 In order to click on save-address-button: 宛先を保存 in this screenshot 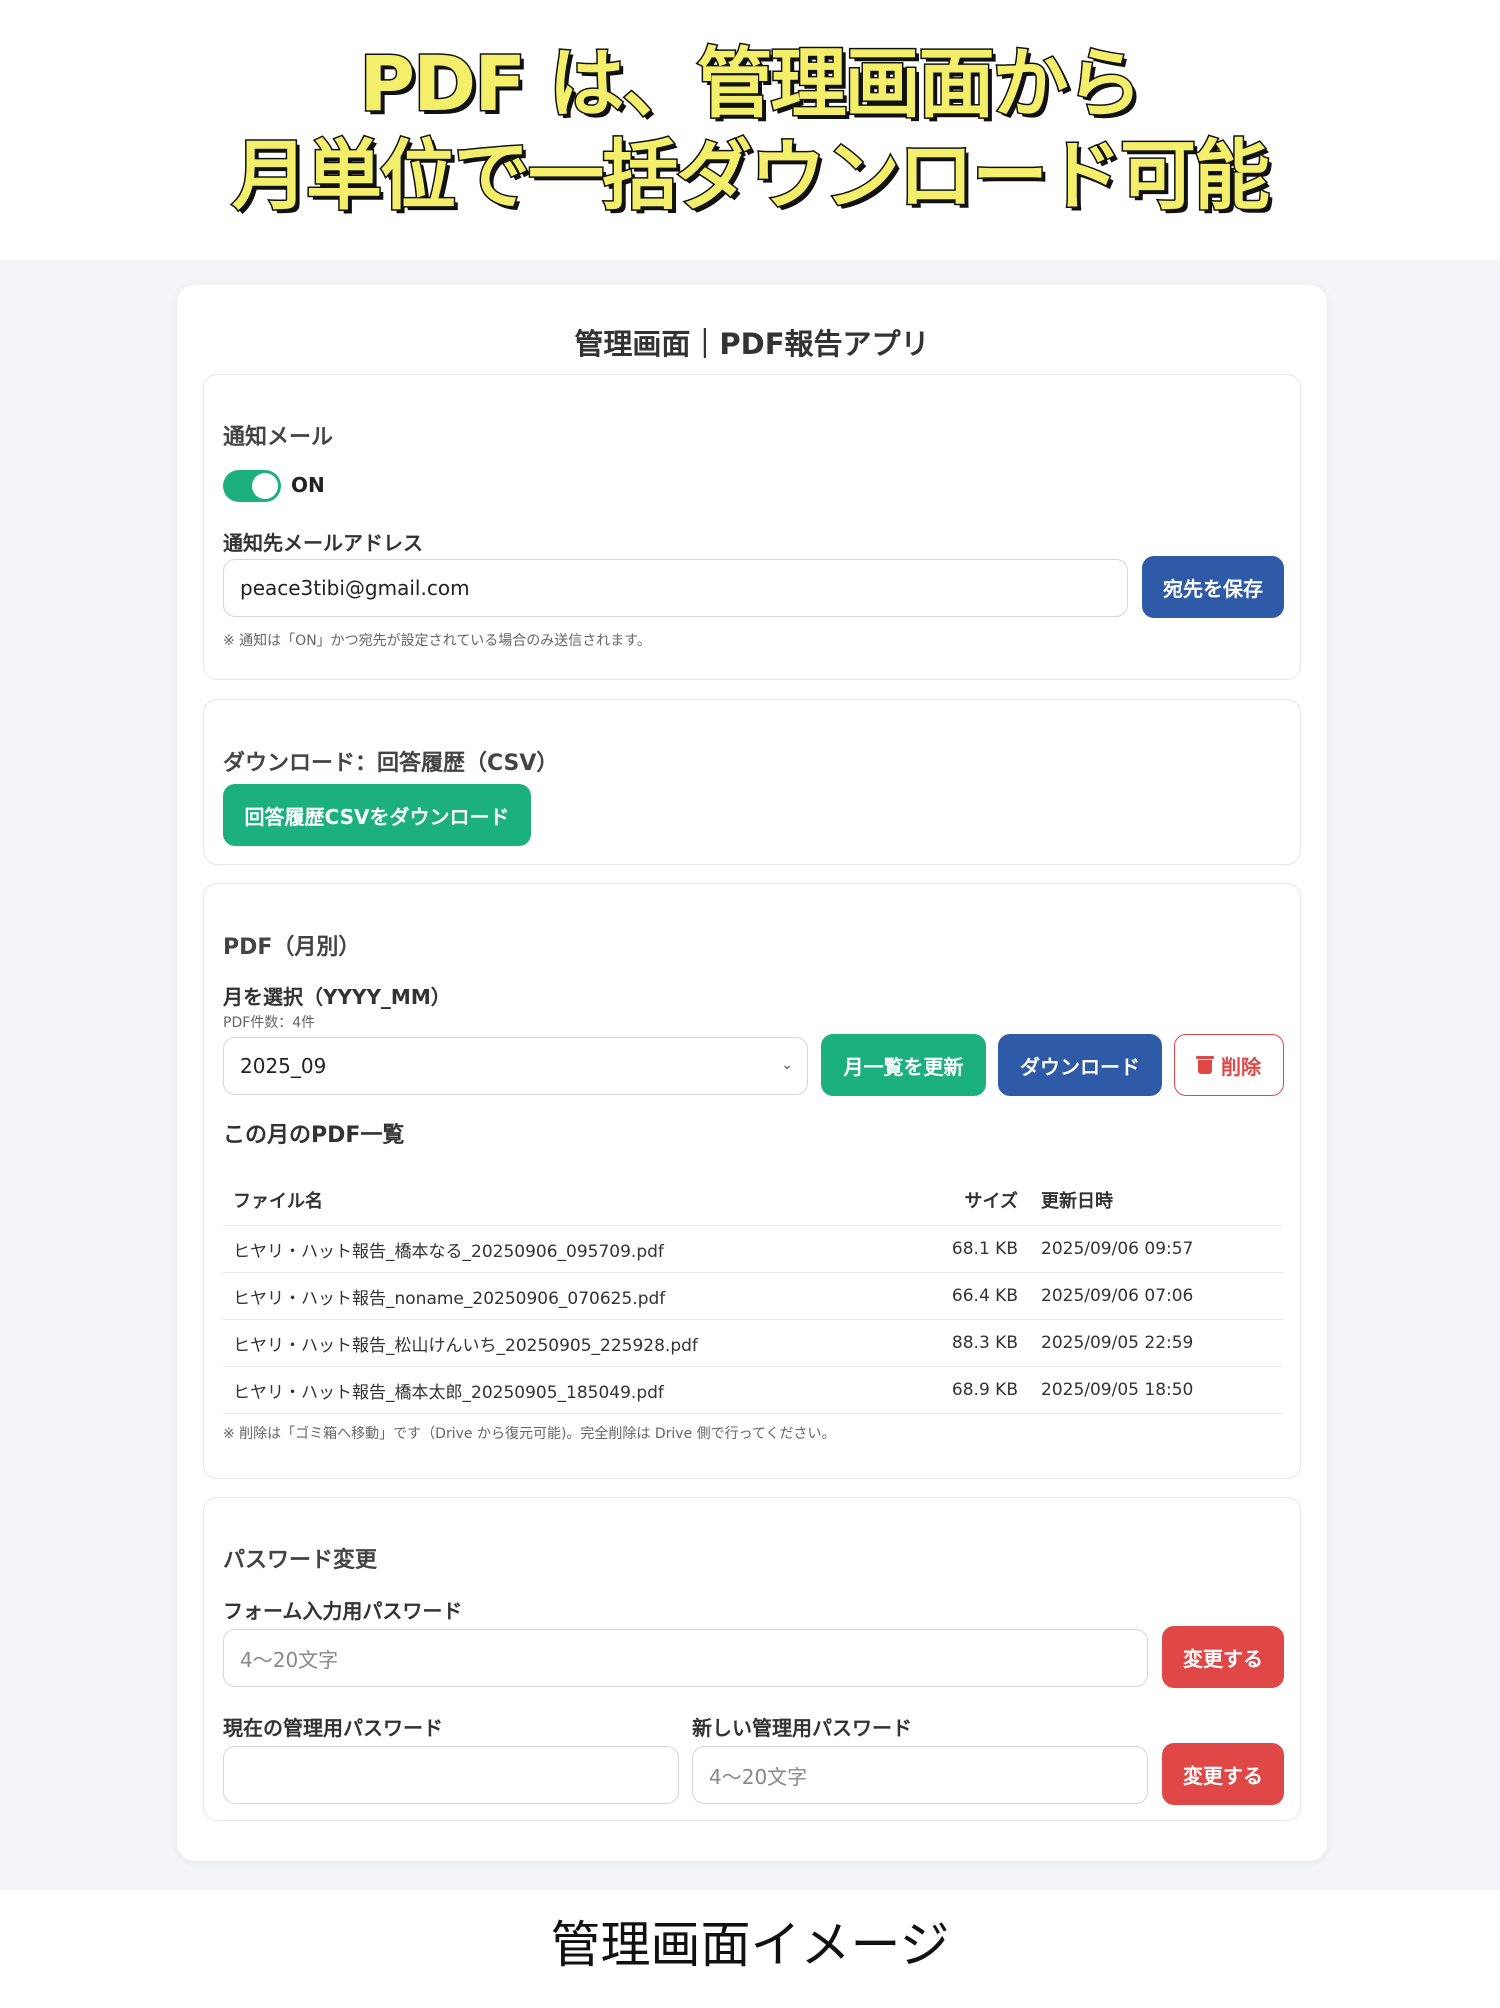, I will do `click(1213, 587)`.